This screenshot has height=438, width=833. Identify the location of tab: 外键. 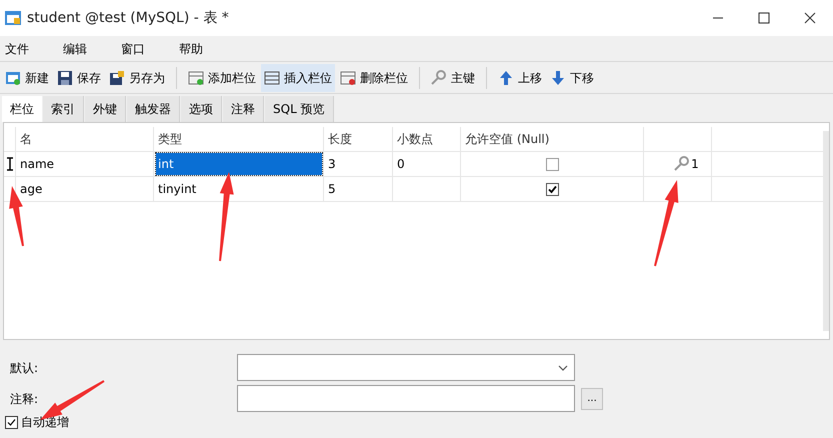
(105, 109).